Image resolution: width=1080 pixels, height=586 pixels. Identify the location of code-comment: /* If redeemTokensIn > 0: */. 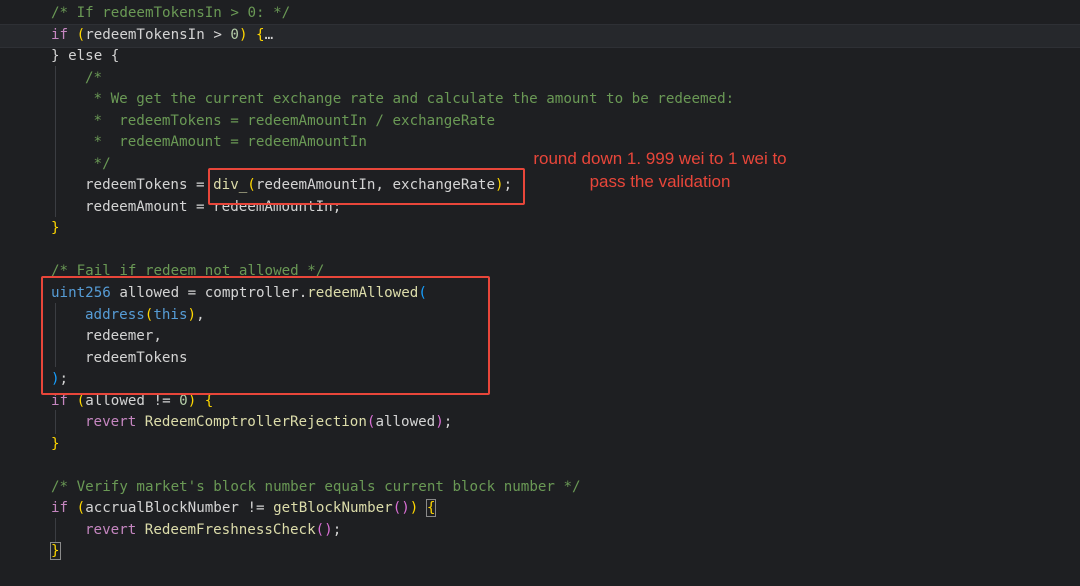
(171, 13).